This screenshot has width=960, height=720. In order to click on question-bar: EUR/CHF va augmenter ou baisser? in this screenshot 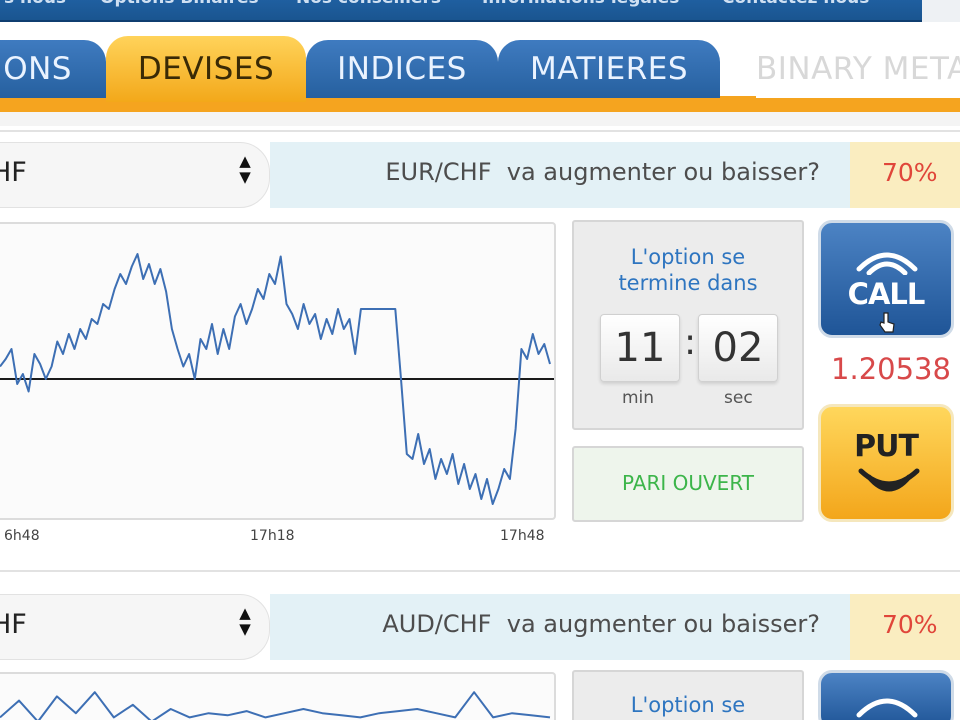, I will do `click(560, 175)`.